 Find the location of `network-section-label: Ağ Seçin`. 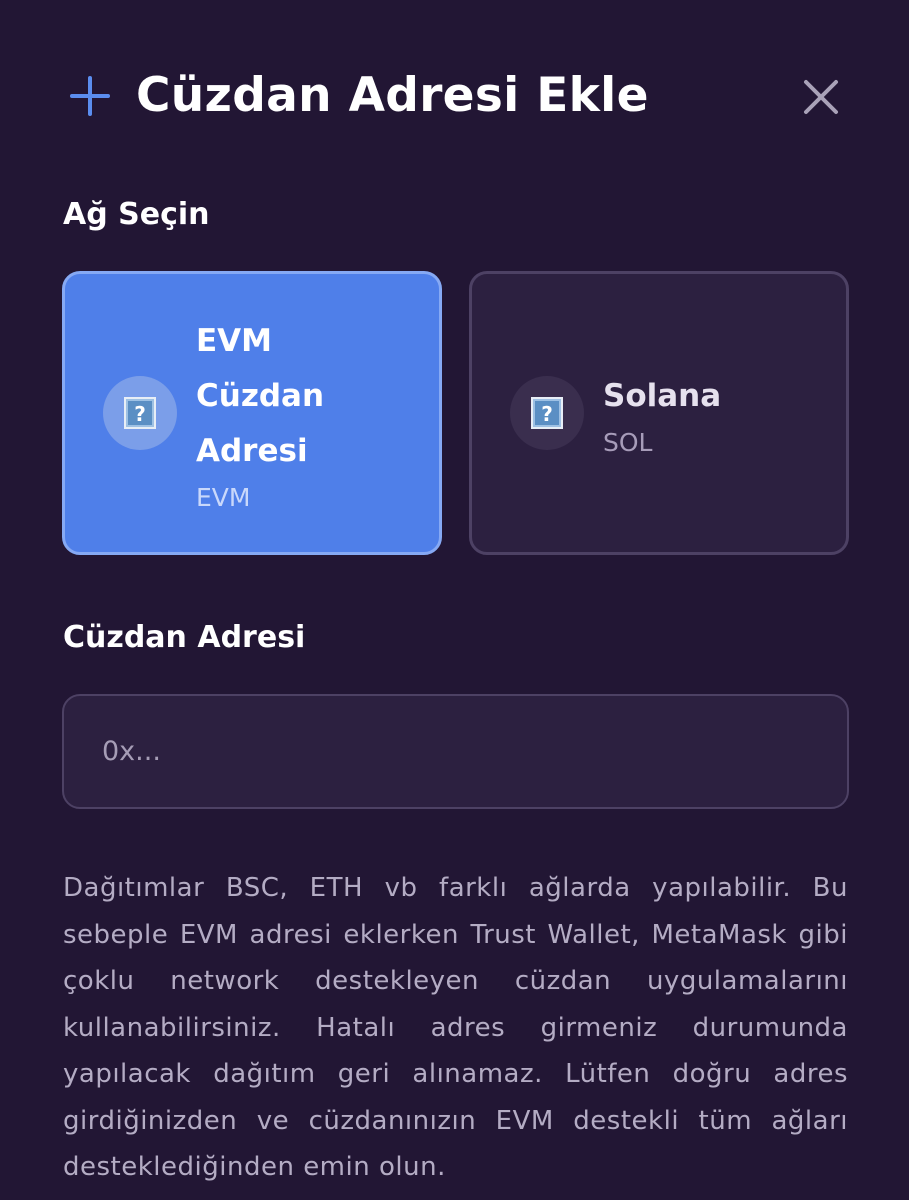

network-section-label: Ağ Seçin is located at coordinates (136, 214).